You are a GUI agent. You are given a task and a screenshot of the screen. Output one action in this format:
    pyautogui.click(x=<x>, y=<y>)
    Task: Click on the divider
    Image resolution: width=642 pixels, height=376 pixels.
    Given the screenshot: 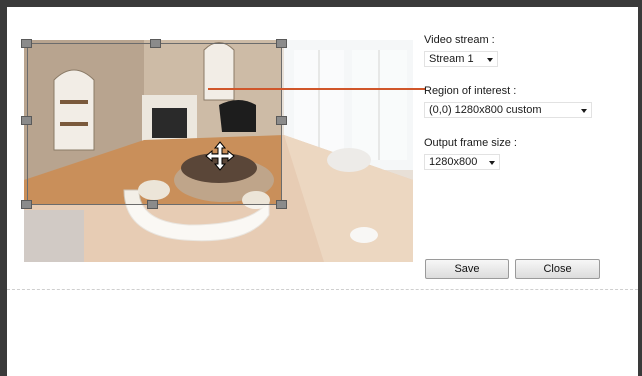 What is the action you would take?
    pyautogui.click(x=322, y=289)
    